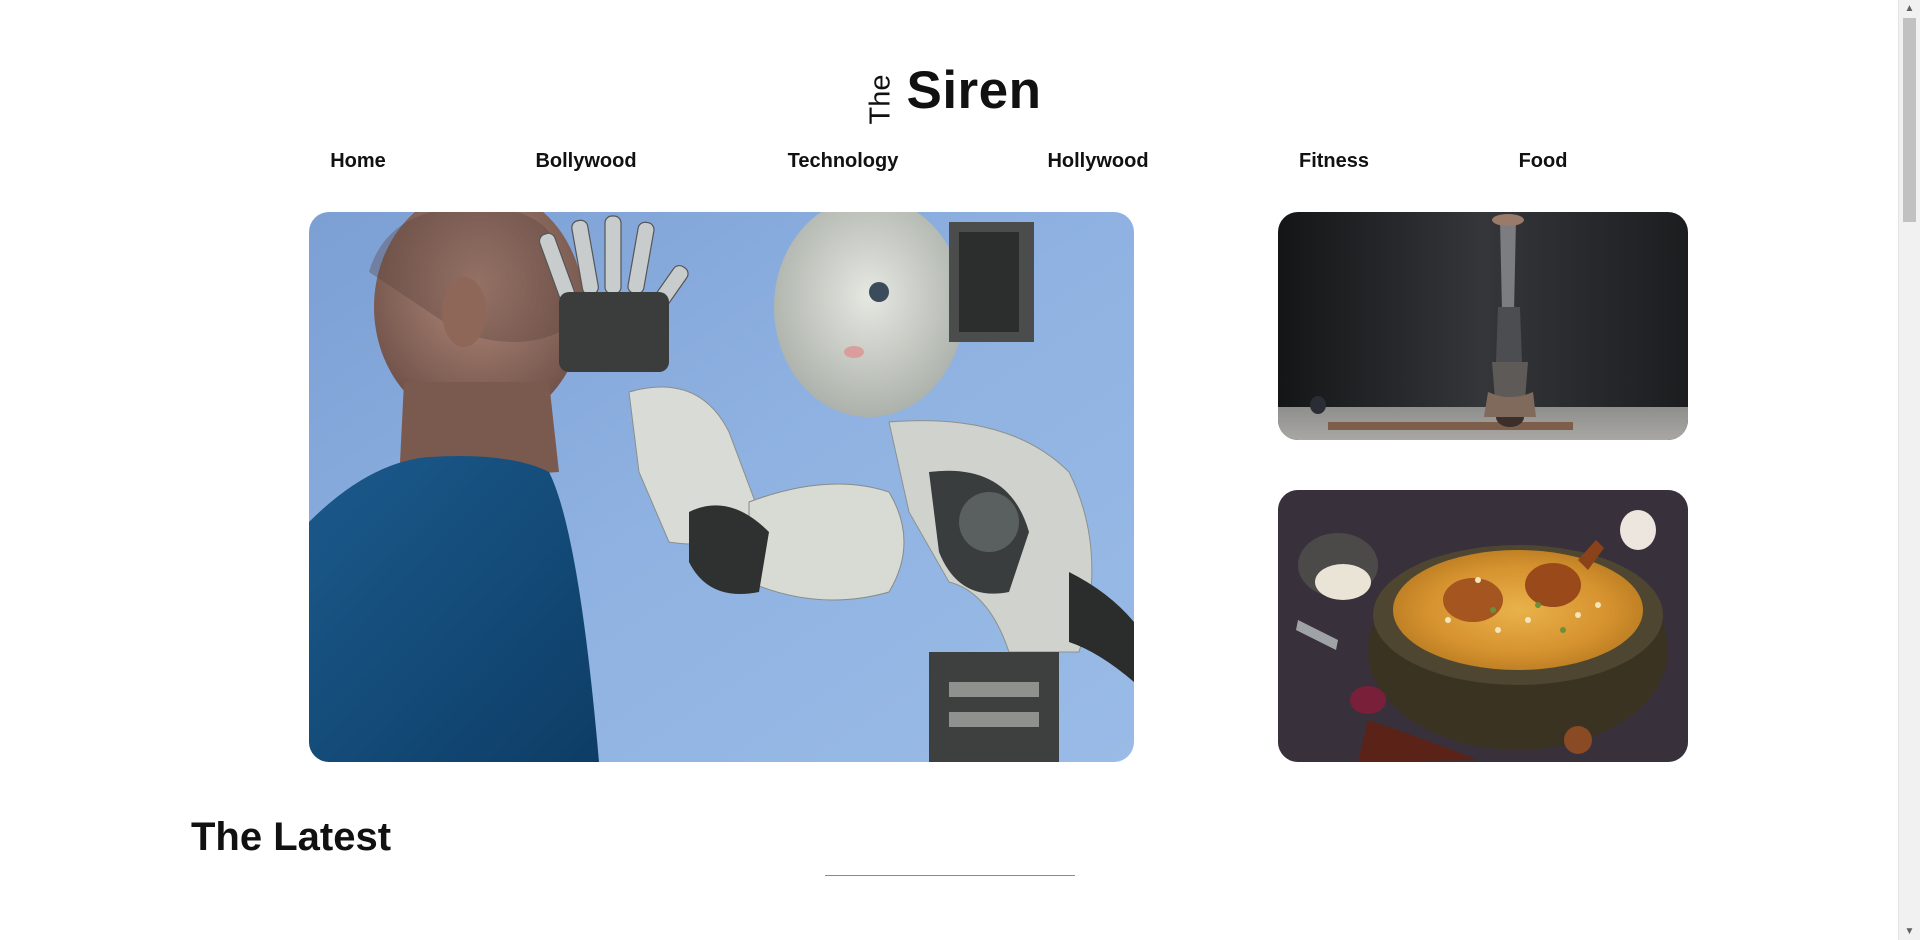 The image size is (1920, 940). What do you see at coordinates (358, 161) in the screenshot?
I see `nav-item-home: Home` at bounding box center [358, 161].